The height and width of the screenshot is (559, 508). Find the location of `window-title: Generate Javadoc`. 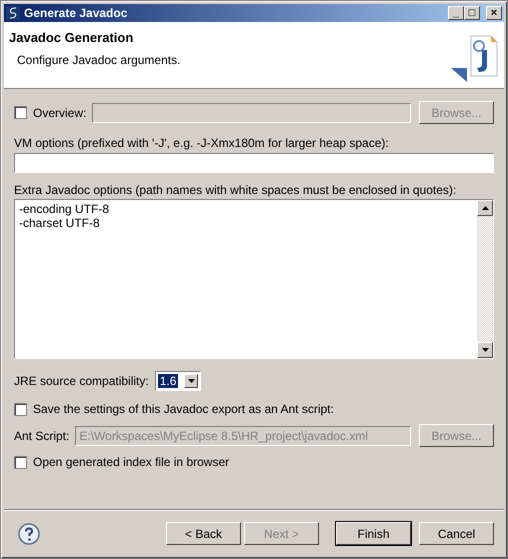

window-title: Generate Javadoc is located at coordinates (76, 13).